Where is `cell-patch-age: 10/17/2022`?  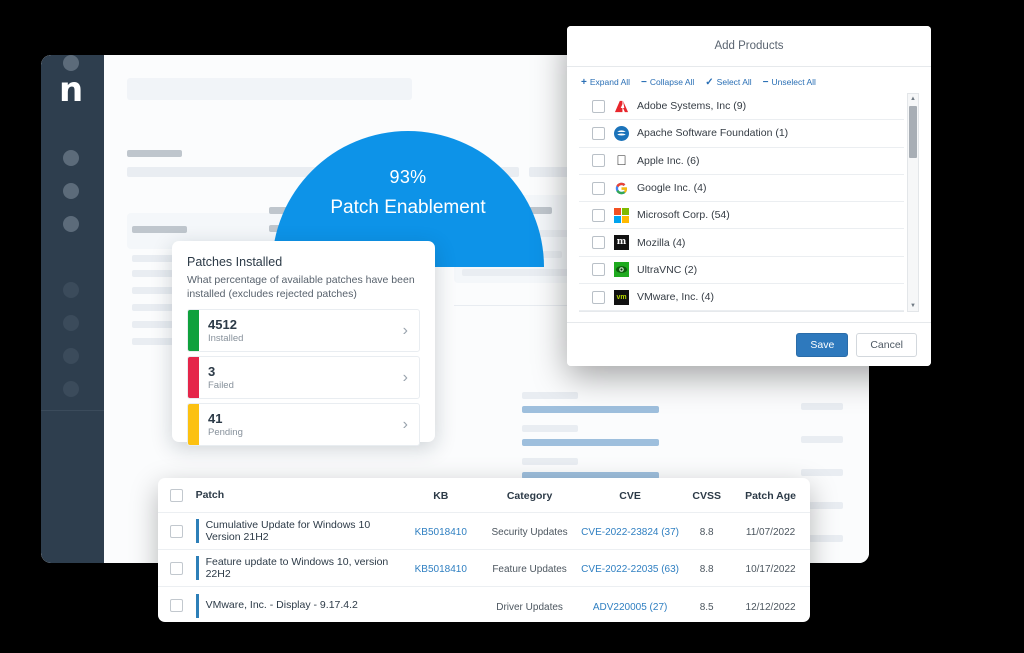 cell-patch-age: 10/17/2022 is located at coordinates (770, 569).